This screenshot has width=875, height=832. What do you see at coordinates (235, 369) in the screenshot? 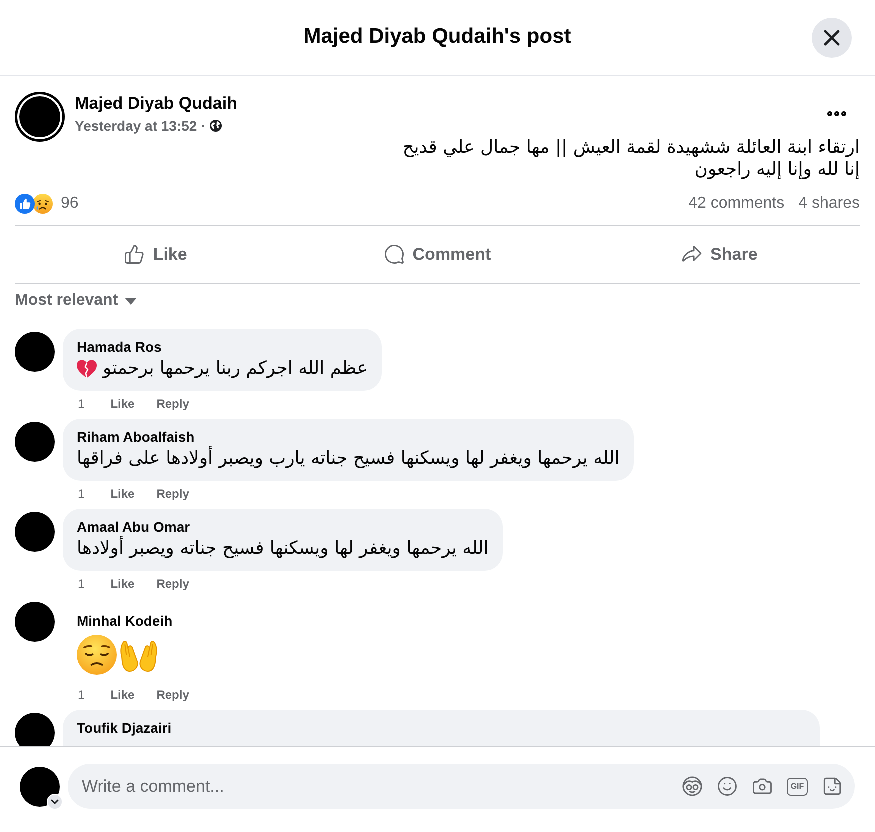
I see `comment-text: عظم الله اجركم ربنا يرحمها برحمتو` at bounding box center [235, 369].